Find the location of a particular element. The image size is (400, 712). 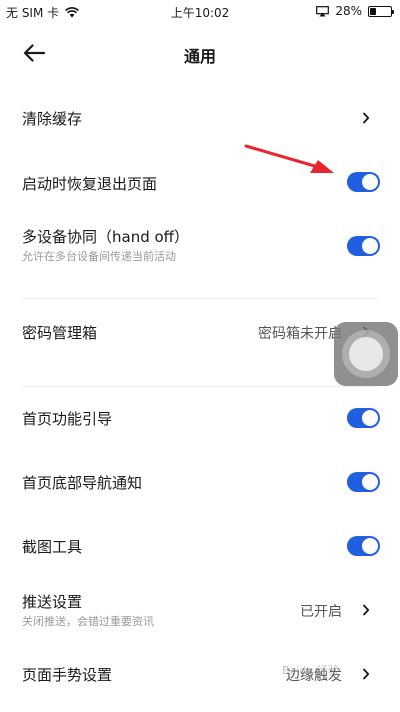

back-button is located at coordinates (34, 53).